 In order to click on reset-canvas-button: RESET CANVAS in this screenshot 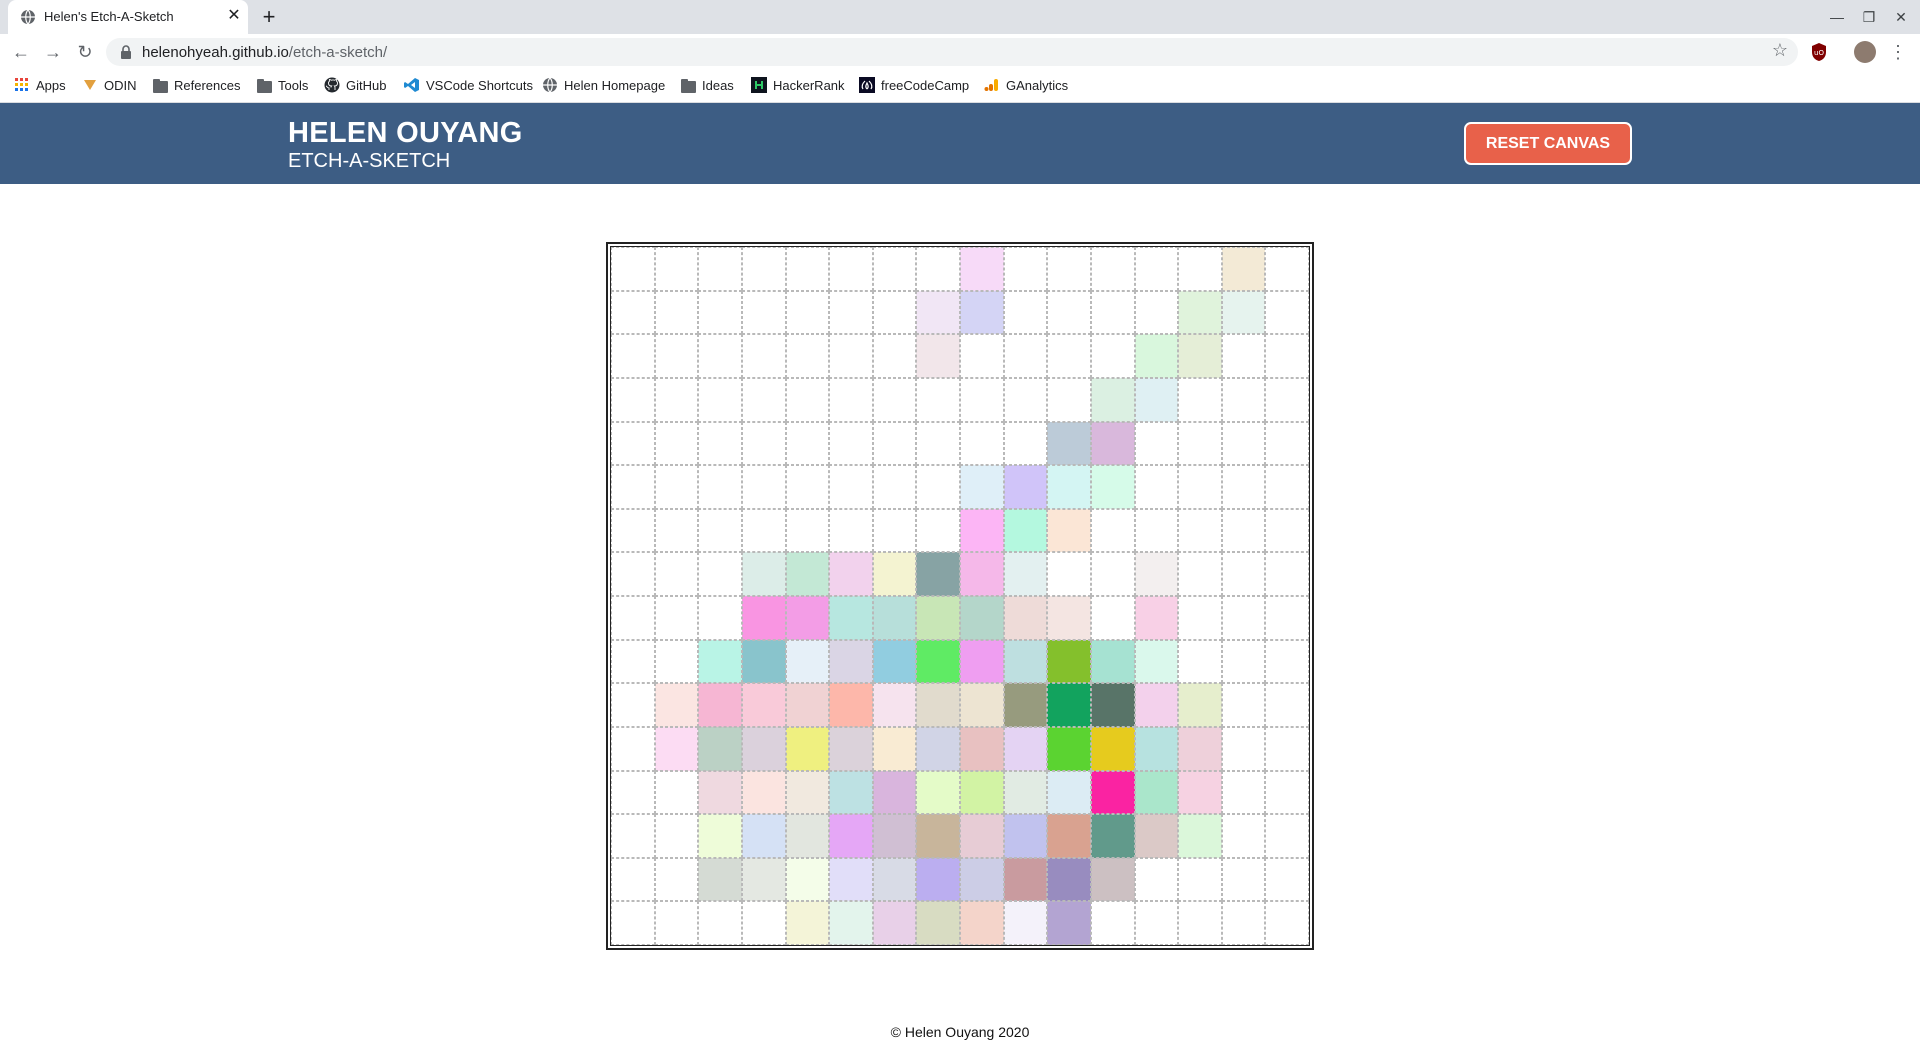, I will do `click(1548, 143)`.